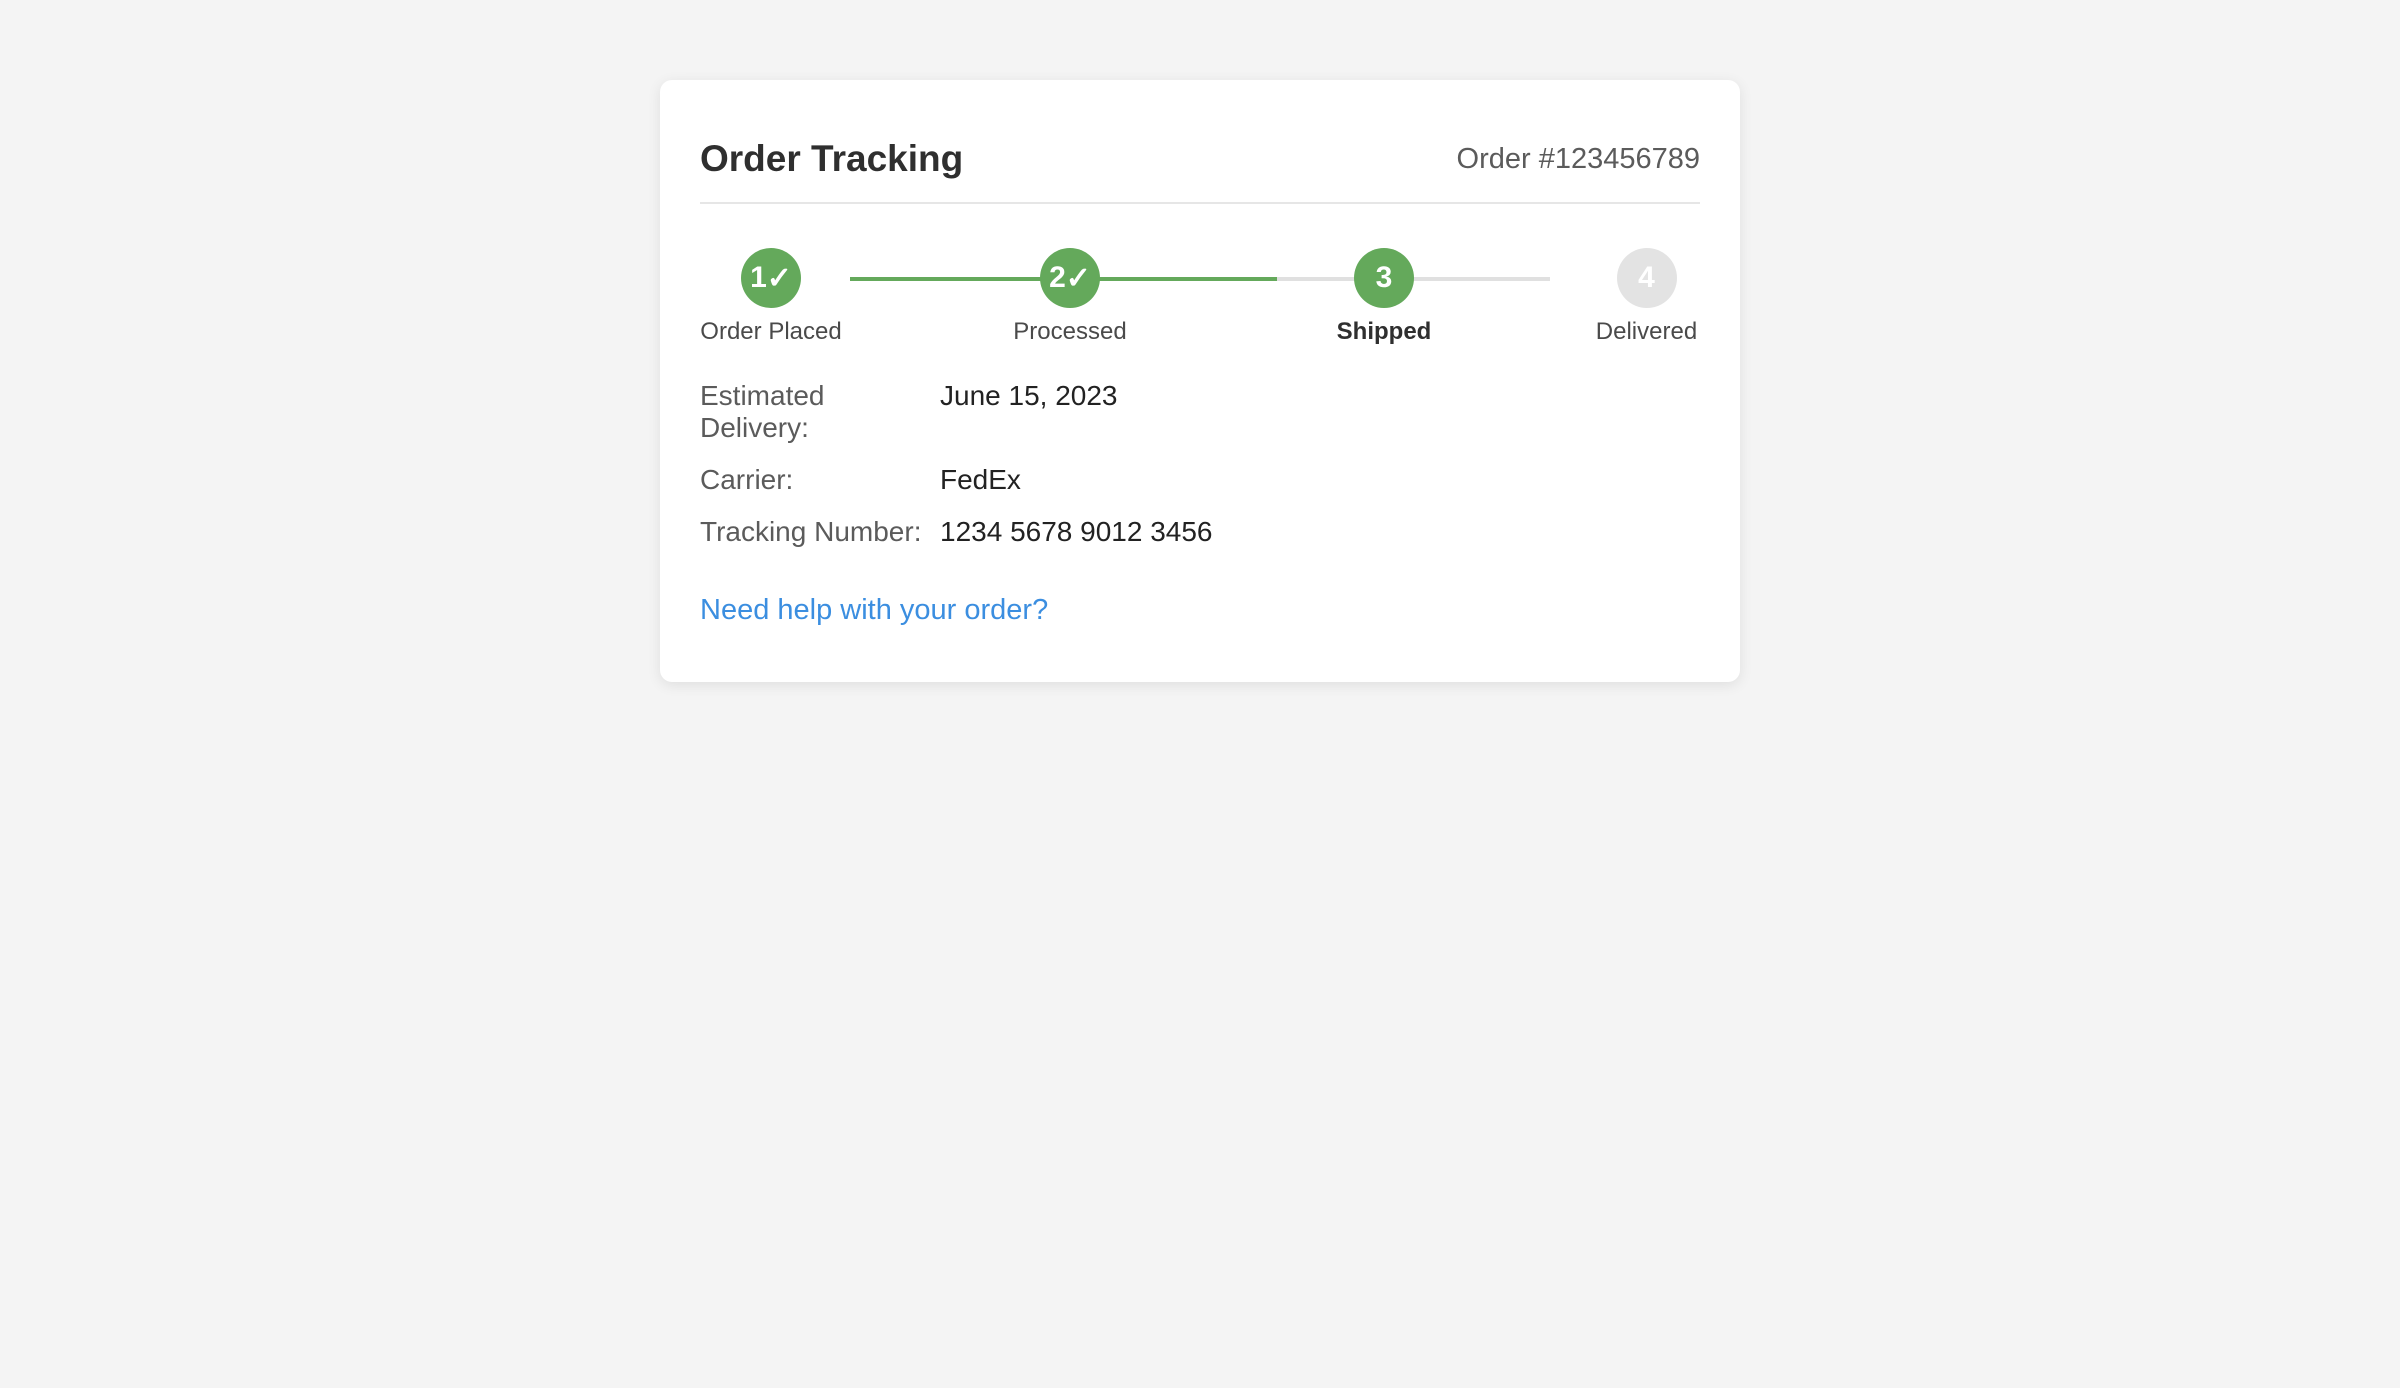  What do you see at coordinates (1057, 277) in the screenshot?
I see `step-number: 2` at bounding box center [1057, 277].